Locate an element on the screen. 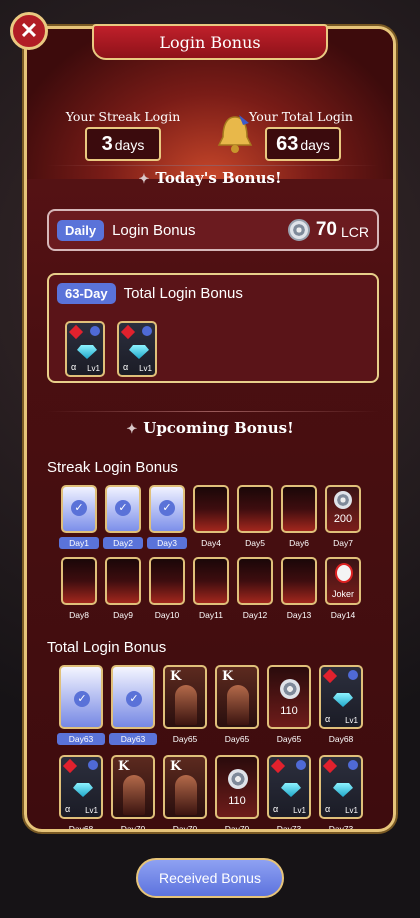  daily-amount: 70 is located at coordinates (326, 229).